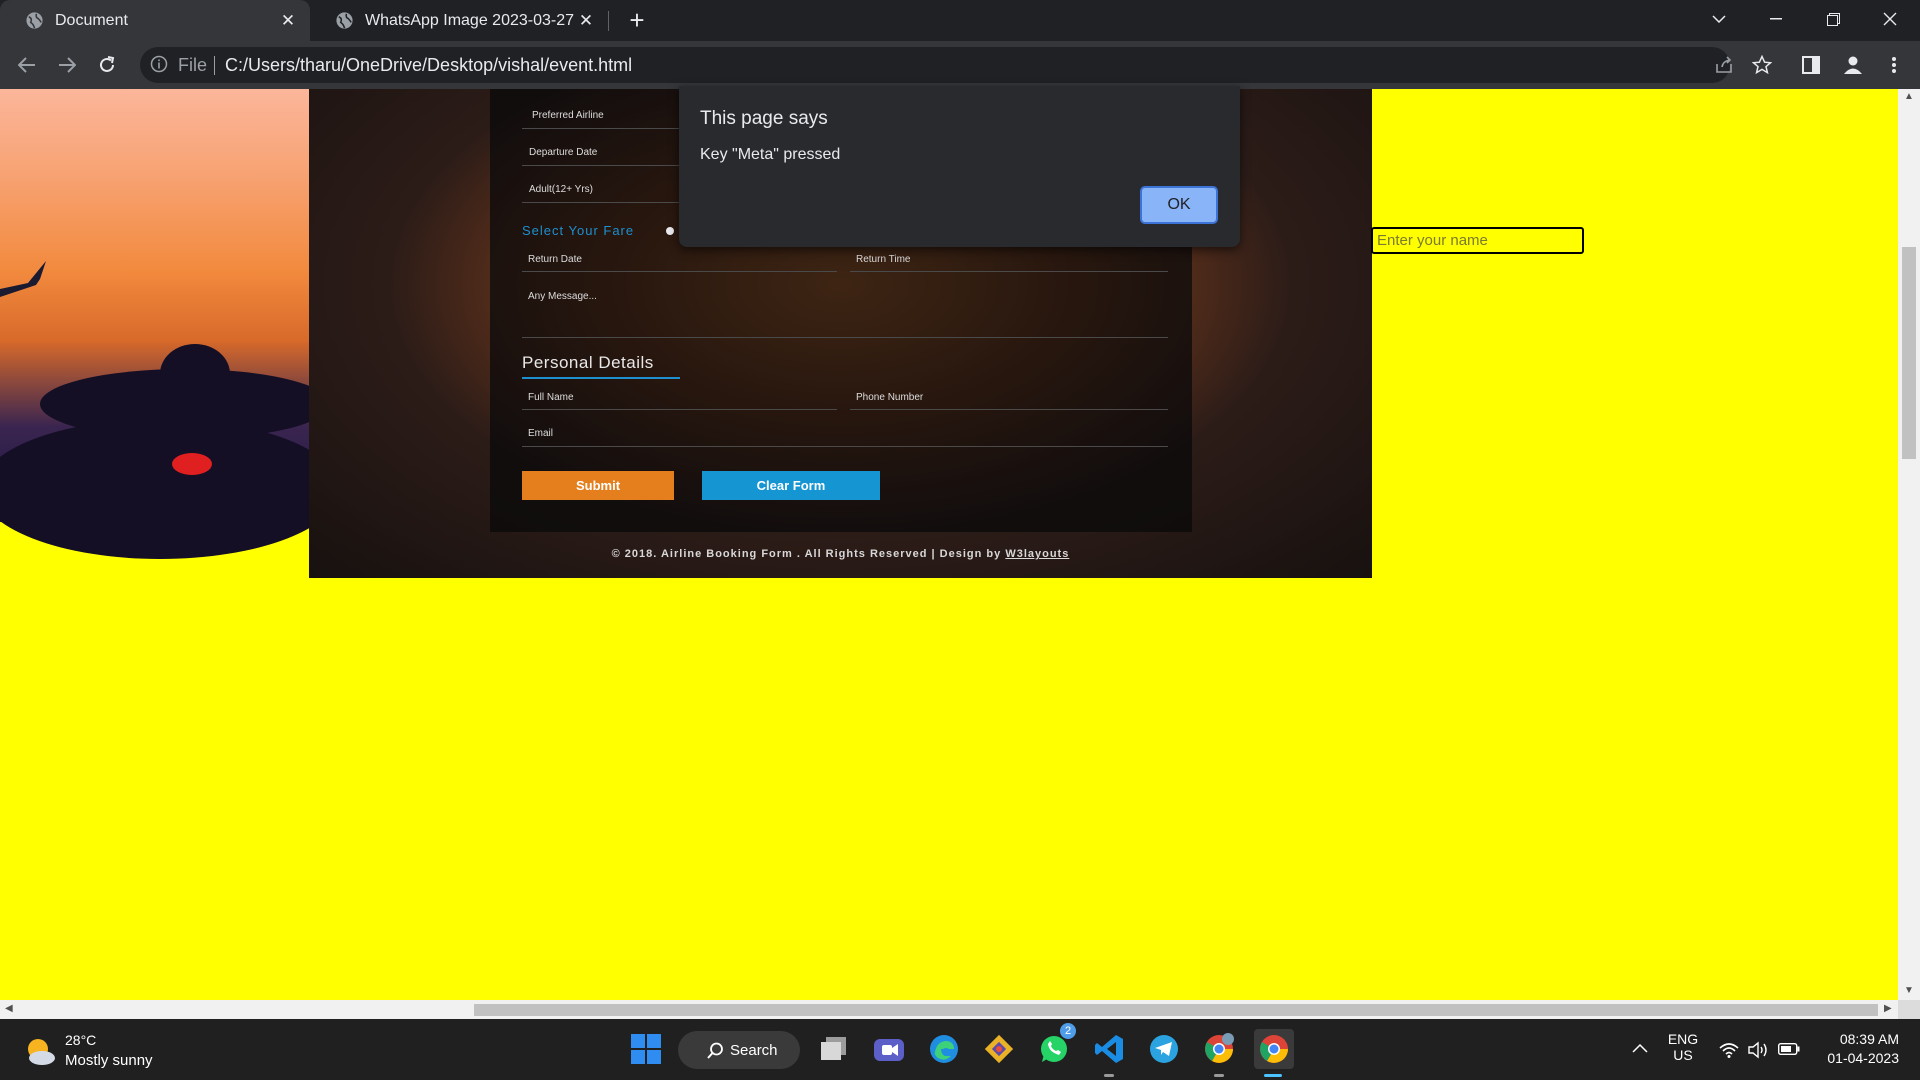 Image resolution: width=1920 pixels, height=1080 pixels. What do you see at coordinates (1683, 1039) in the screenshot?
I see `language-primary: ENG` at bounding box center [1683, 1039].